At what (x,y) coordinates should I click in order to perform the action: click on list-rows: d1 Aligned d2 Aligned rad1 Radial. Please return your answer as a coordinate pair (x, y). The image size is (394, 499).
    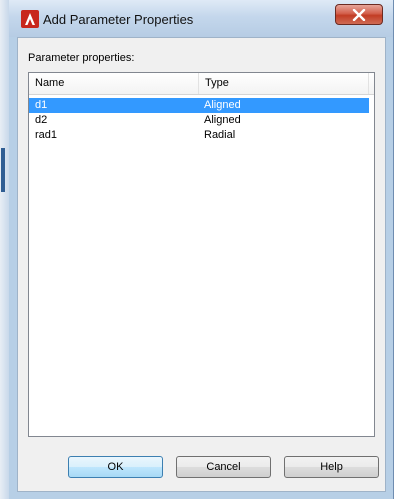
    Looking at the image, I should click on (201, 120).